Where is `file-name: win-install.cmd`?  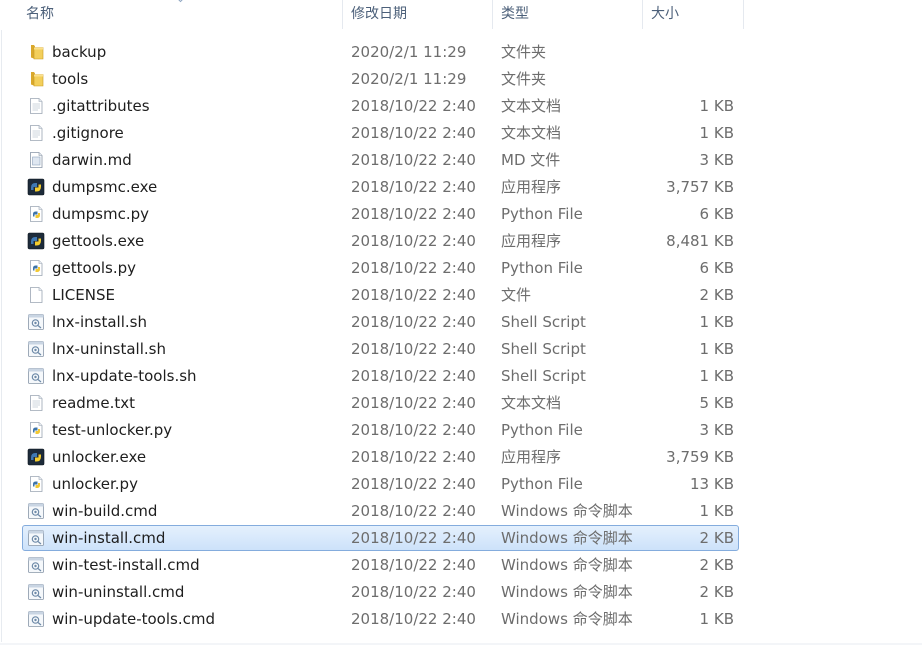 file-name: win-install.cmd is located at coordinates (109, 538).